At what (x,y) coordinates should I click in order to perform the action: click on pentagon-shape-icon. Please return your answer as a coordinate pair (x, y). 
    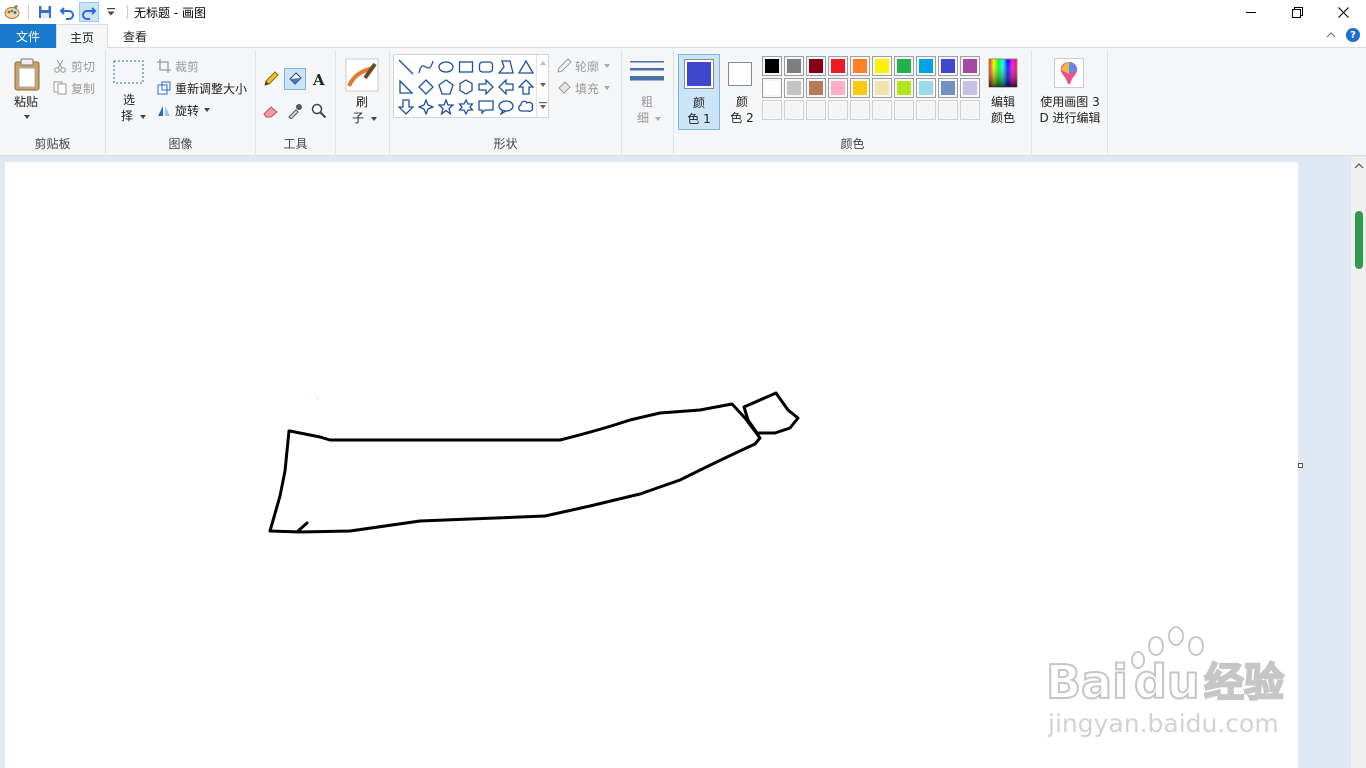
    Looking at the image, I should click on (446, 87).